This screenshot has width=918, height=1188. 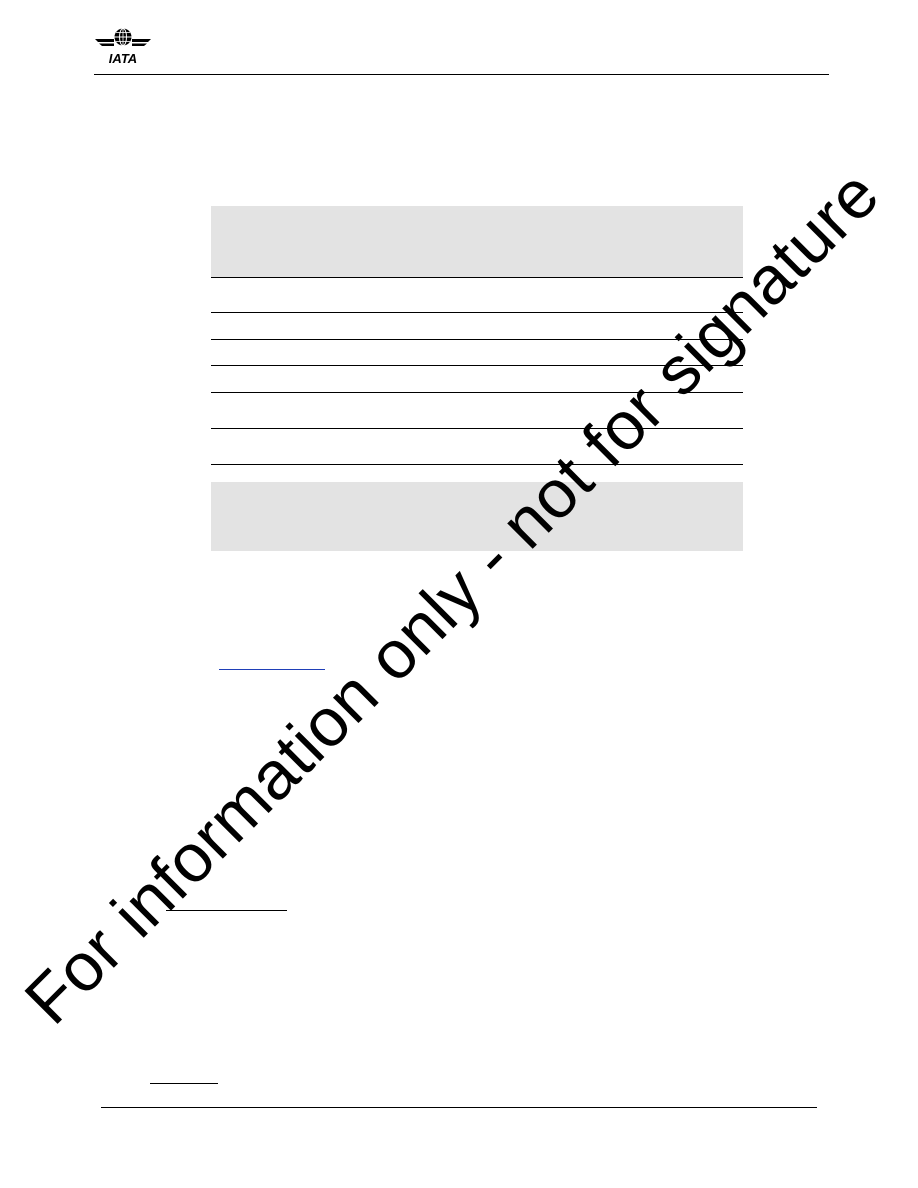 I want to click on hyperlink-underline, so click(x=272, y=669).